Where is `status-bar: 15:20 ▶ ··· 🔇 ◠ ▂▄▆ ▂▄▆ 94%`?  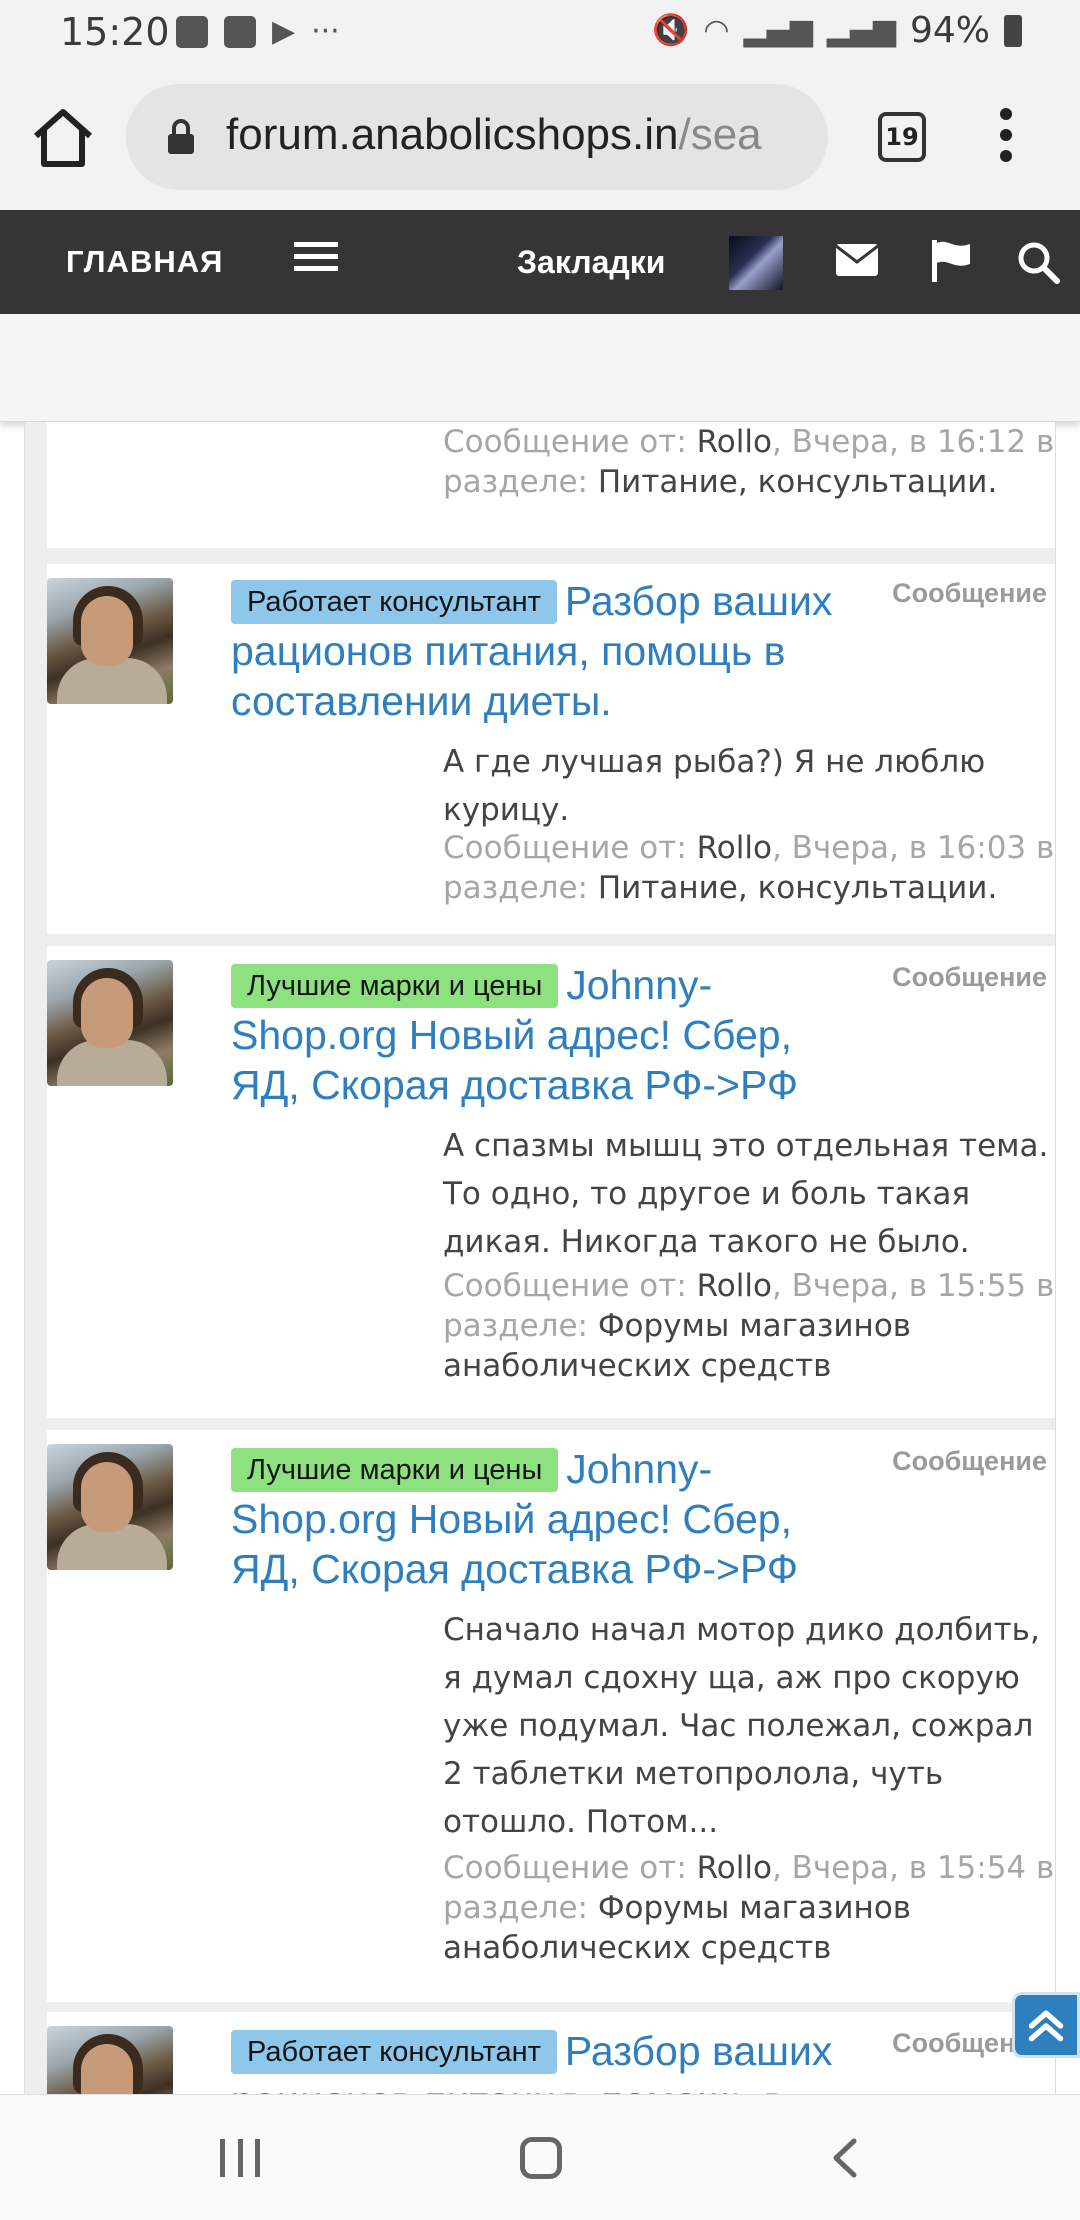 status-bar: 15:20 ▶ ··· 🔇 ◠ ▂▄▆ ▂▄▆ 94% is located at coordinates (540, 32).